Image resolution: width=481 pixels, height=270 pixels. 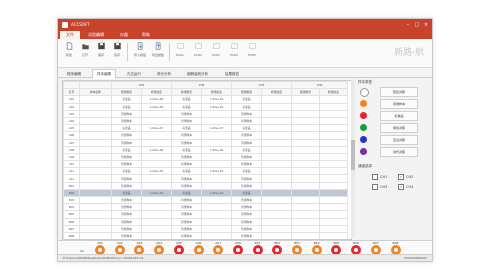 What do you see at coordinates (71, 142) in the screenshot?
I see `table-cell: A07` at bounding box center [71, 142].